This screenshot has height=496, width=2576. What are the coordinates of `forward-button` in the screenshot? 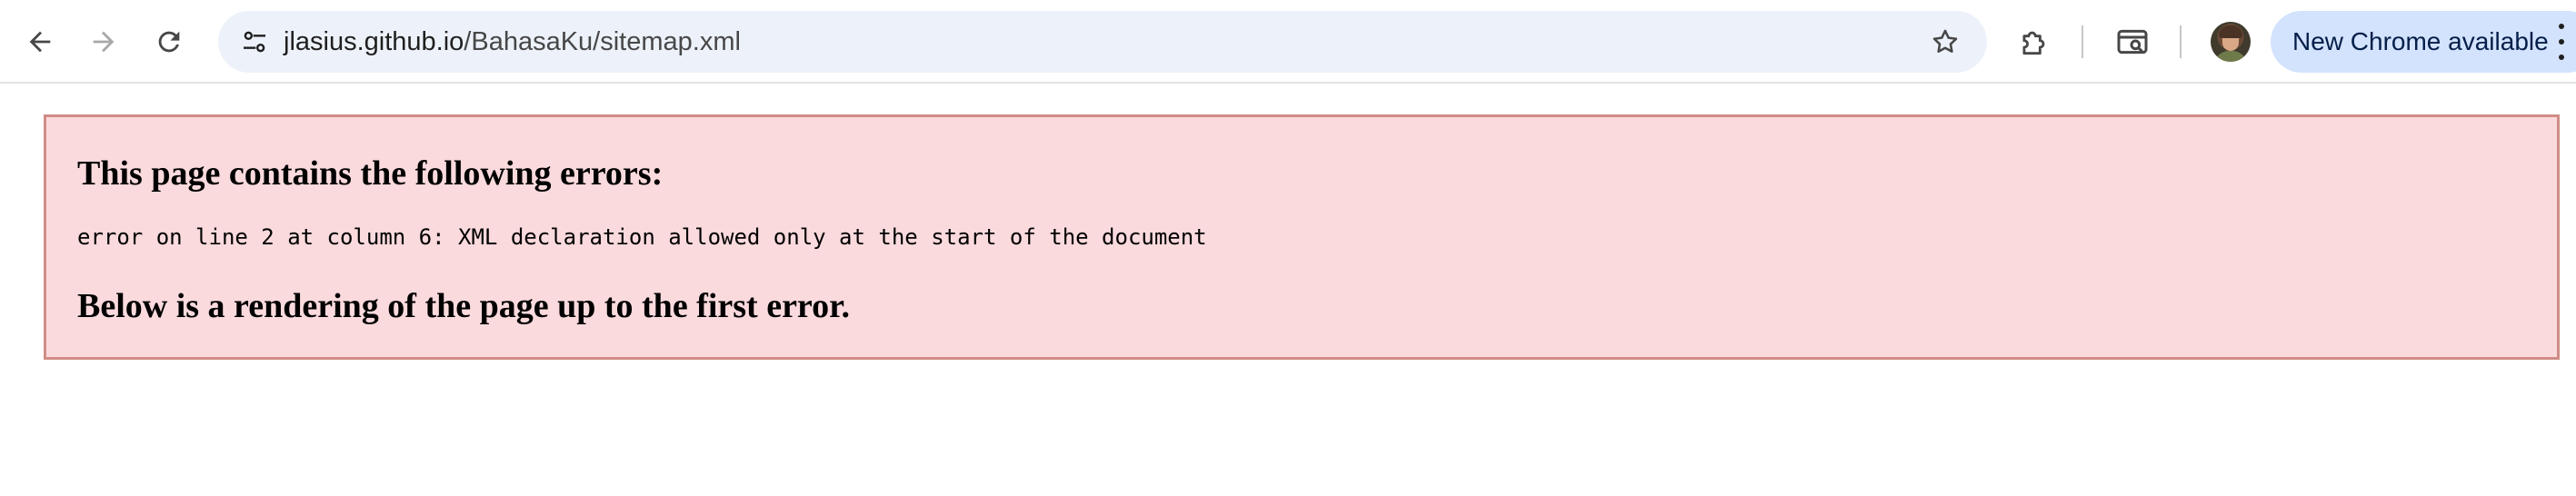 It's located at (104, 41).